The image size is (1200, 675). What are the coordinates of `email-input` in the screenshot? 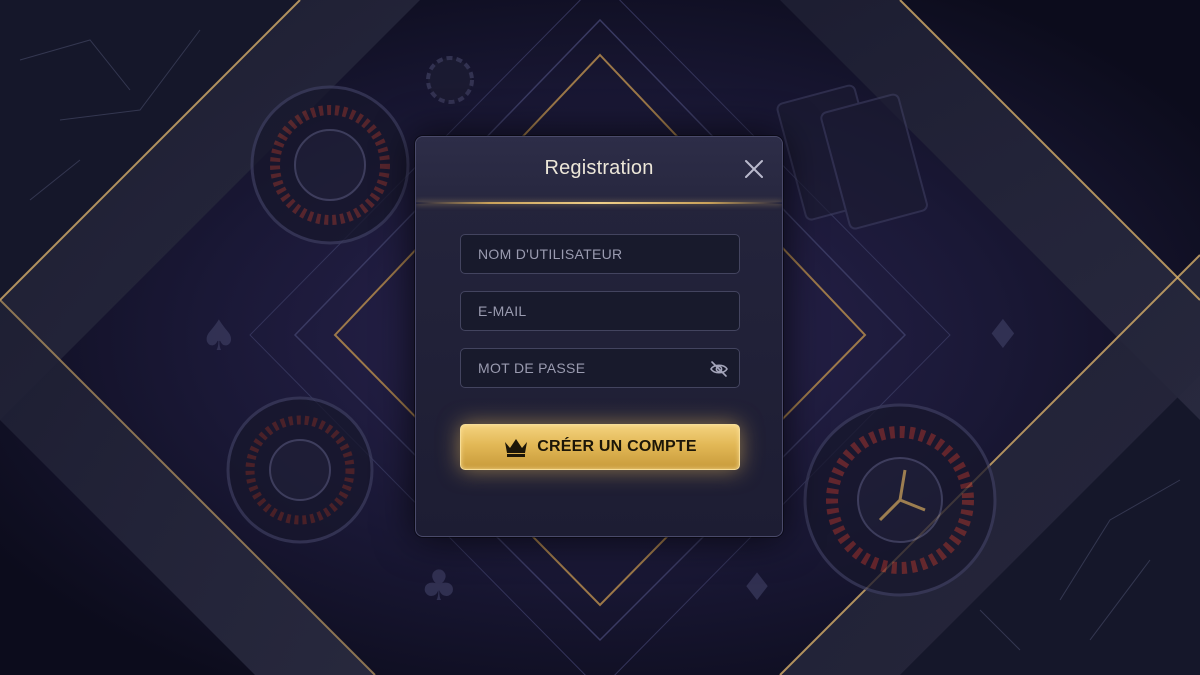 It's located at (600, 311).